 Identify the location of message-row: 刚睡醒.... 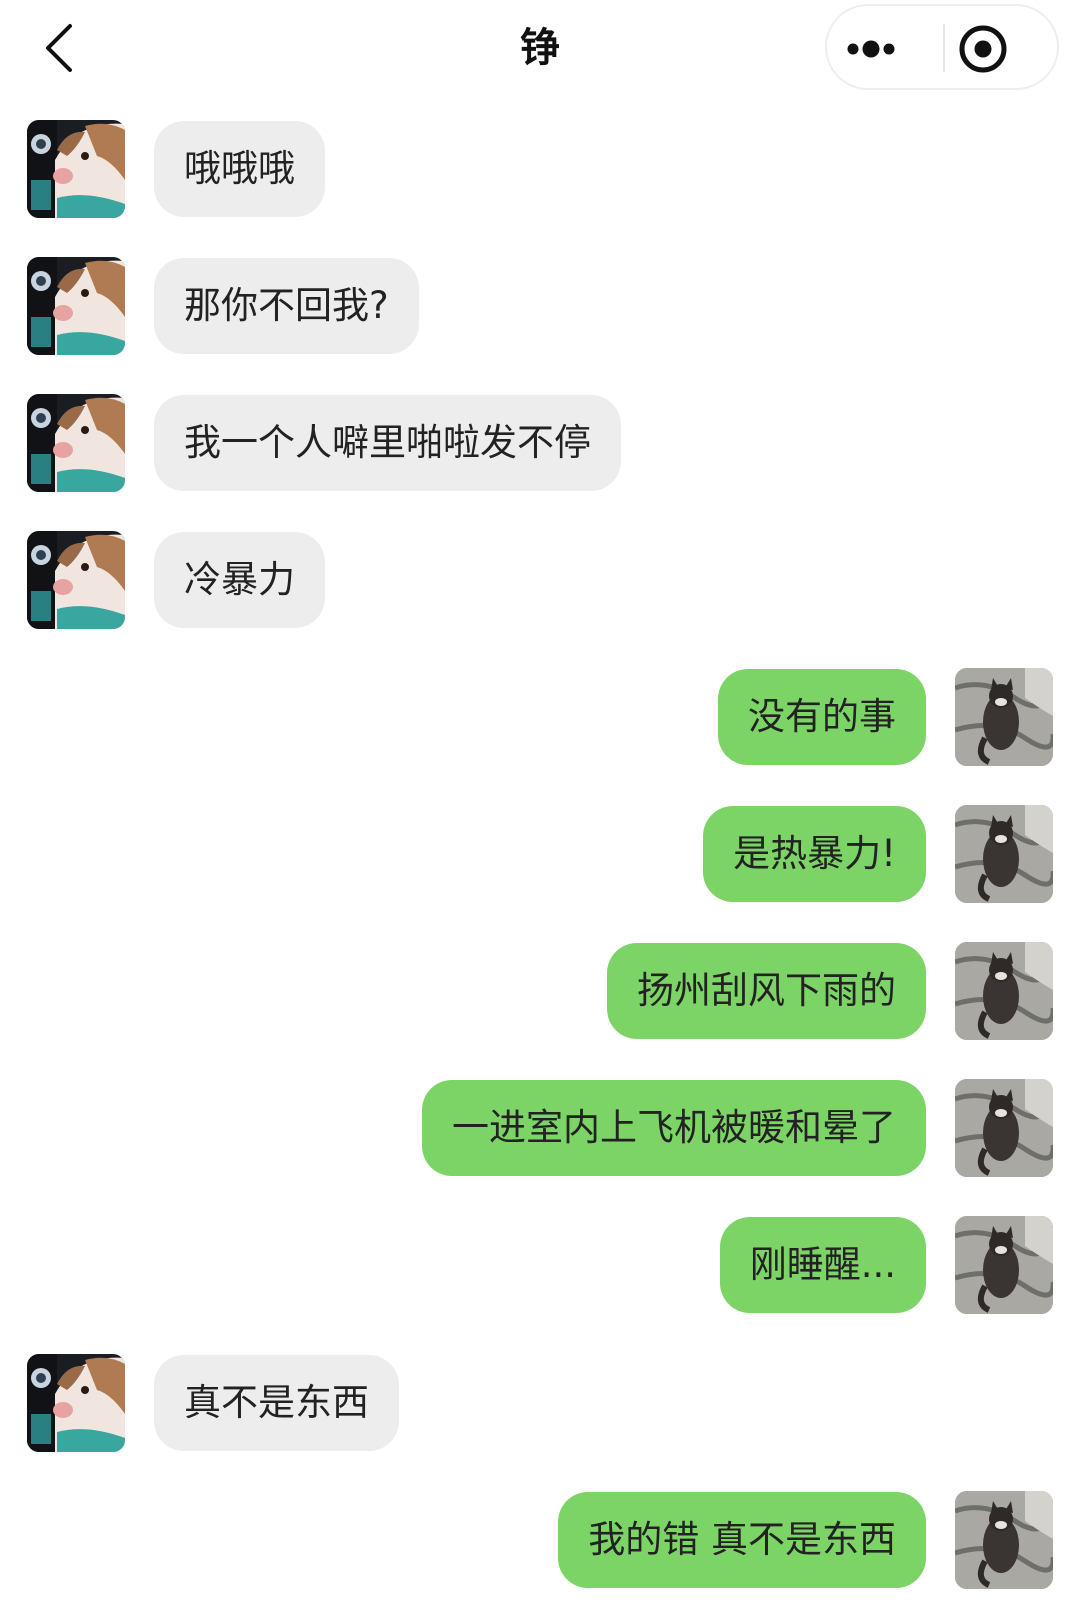
(540, 1266).